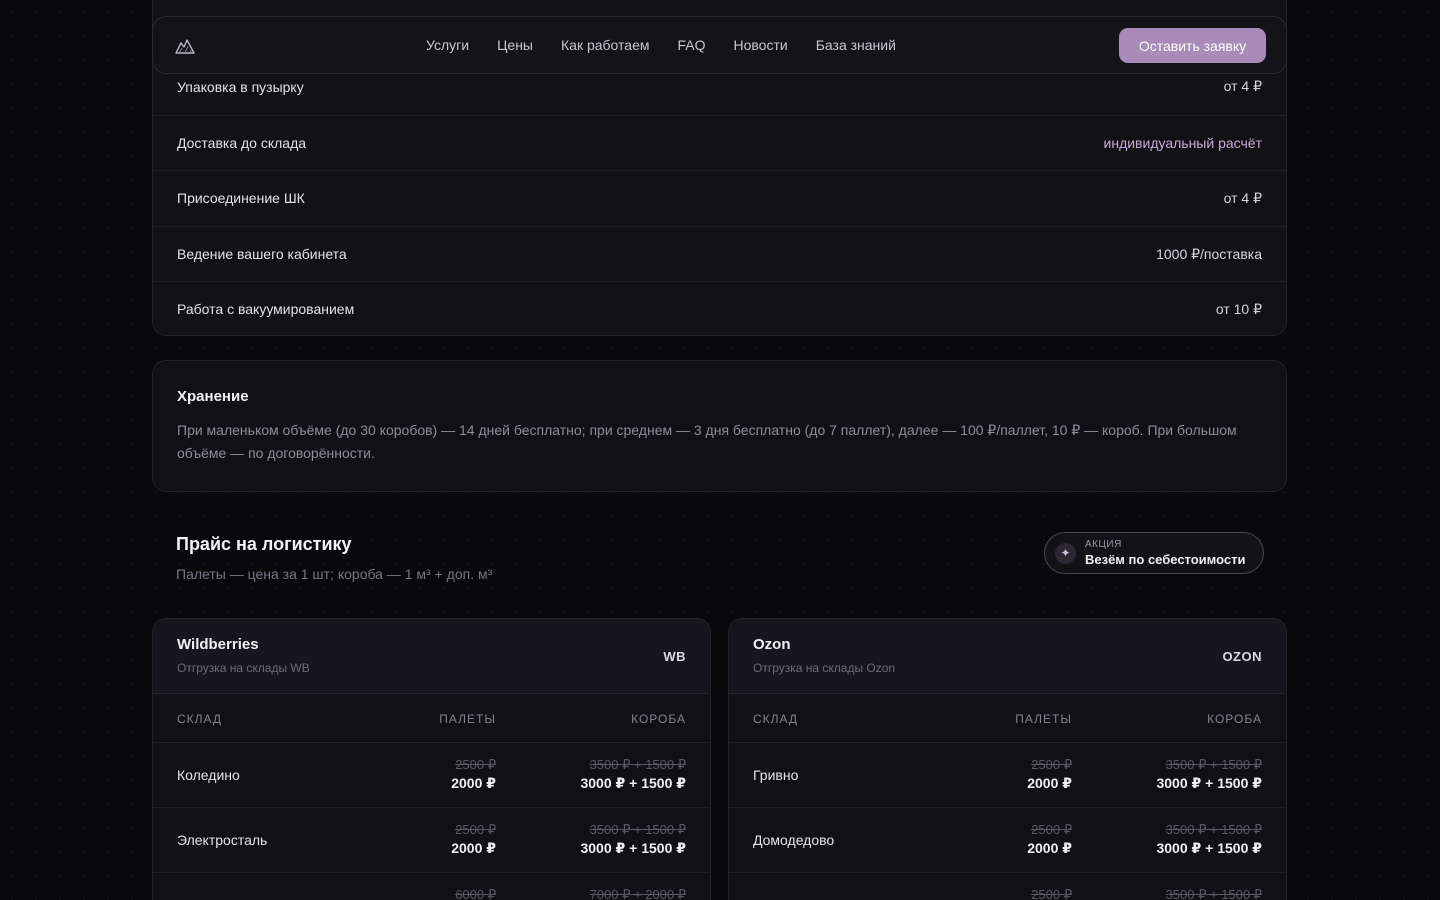 The width and height of the screenshot is (1440, 900). What do you see at coordinates (242, 143) in the screenshot?
I see `service-name: Доставка до склада` at bounding box center [242, 143].